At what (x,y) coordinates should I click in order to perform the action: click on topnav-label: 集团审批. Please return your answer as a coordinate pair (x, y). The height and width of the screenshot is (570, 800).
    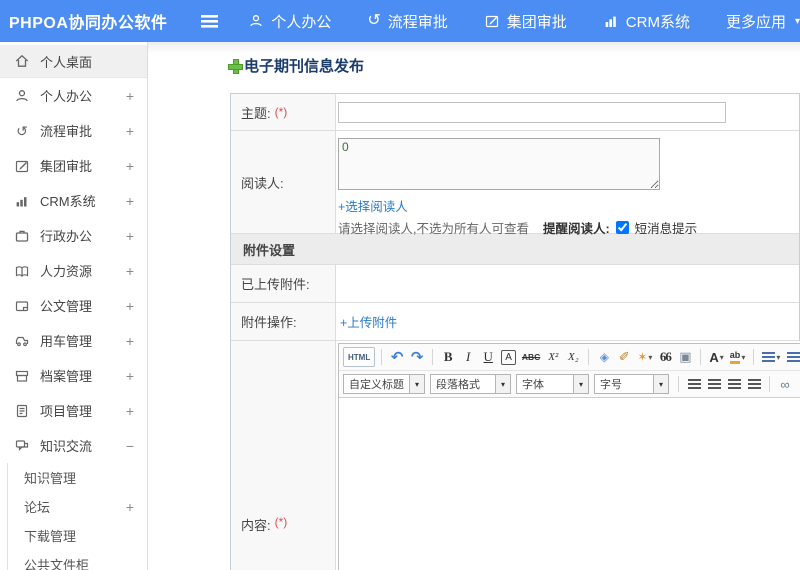
    Looking at the image, I should click on (536, 22).